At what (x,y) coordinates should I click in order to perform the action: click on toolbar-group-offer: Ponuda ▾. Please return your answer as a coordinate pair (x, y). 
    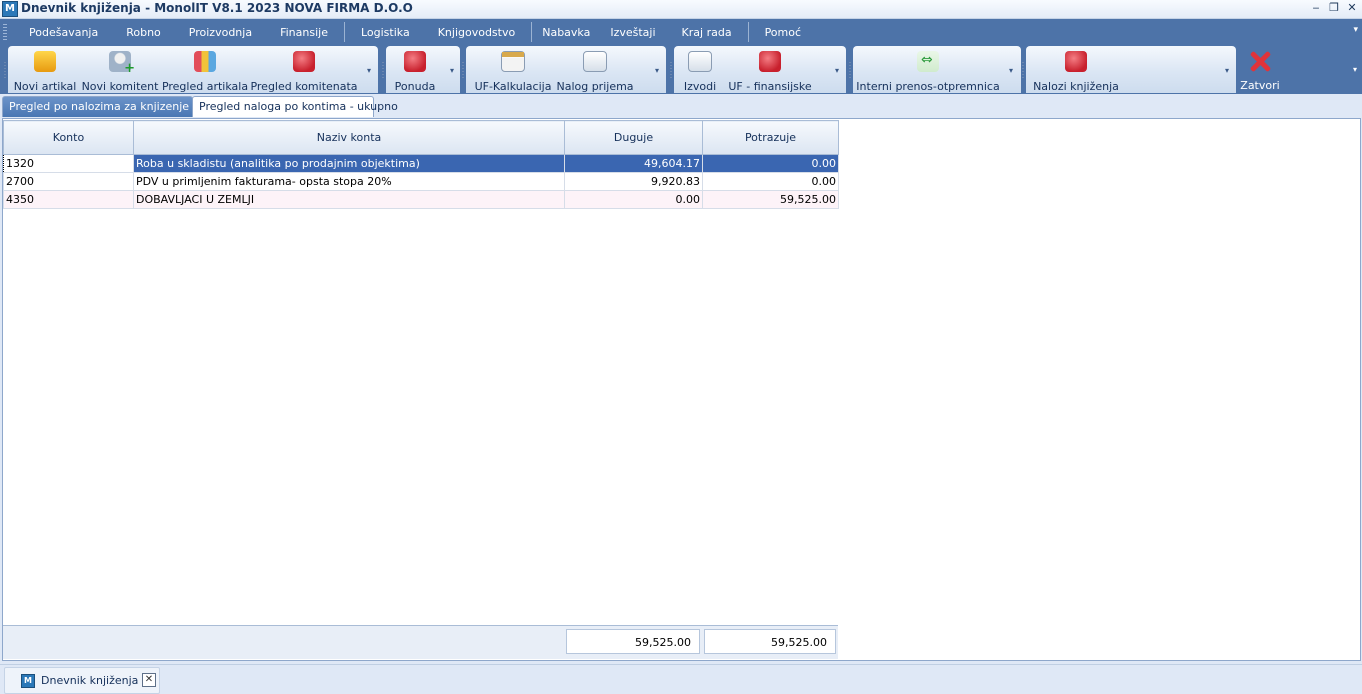
    Looking at the image, I should click on (423, 69).